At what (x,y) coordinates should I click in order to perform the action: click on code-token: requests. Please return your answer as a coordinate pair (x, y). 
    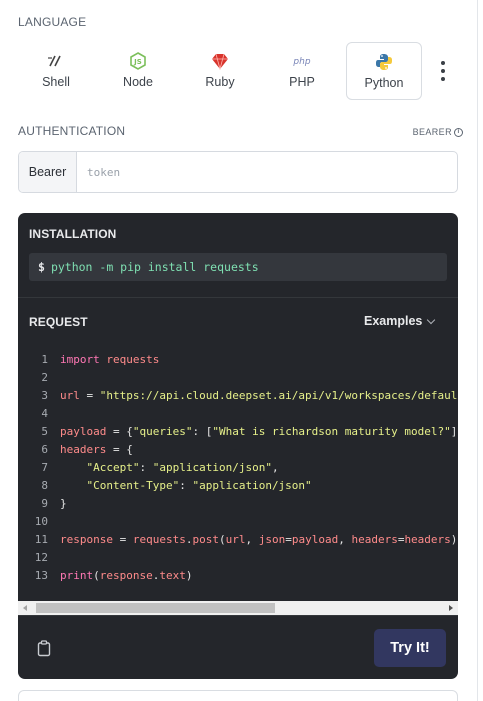
    Looking at the image, I should click on (133, 359).